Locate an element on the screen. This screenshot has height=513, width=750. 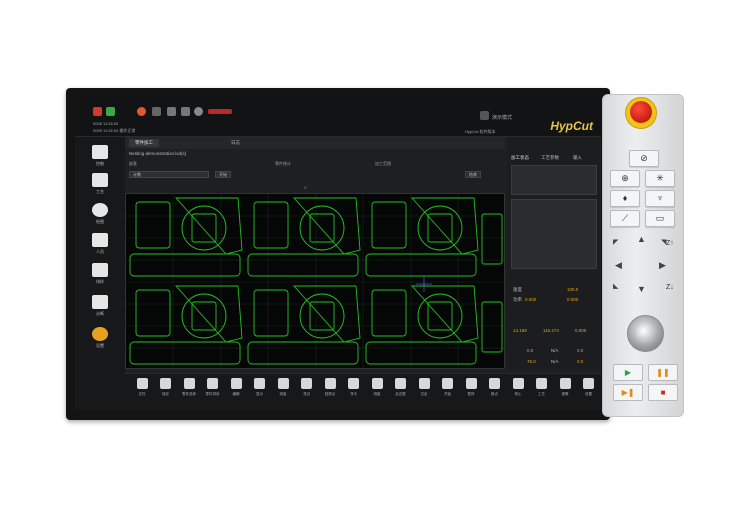
resume-button: ▶❚ is located at coordinates (628, 392).